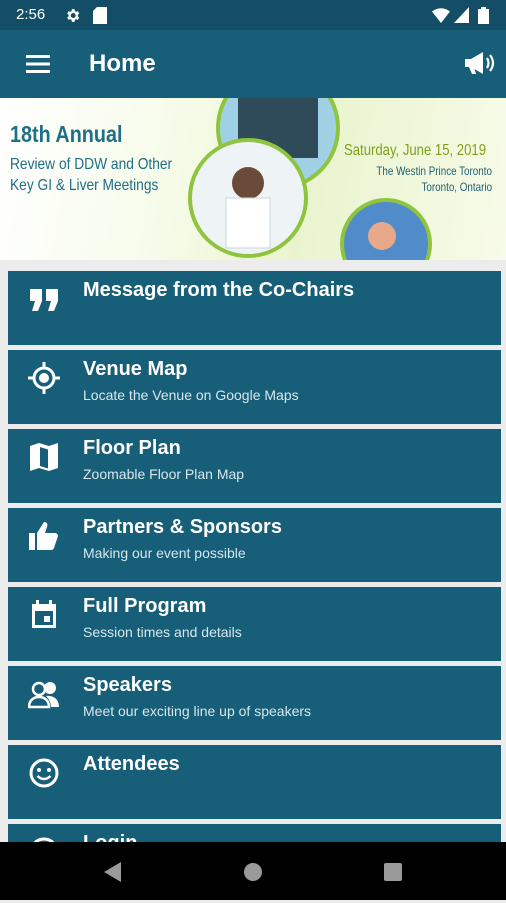 The width and height of the screenshot is (506, 903). Describe the element at coordinates (84, 185) in the screenshot. I see `banner-subtitle-line2: Key GI & Liver Meetings` at that location.